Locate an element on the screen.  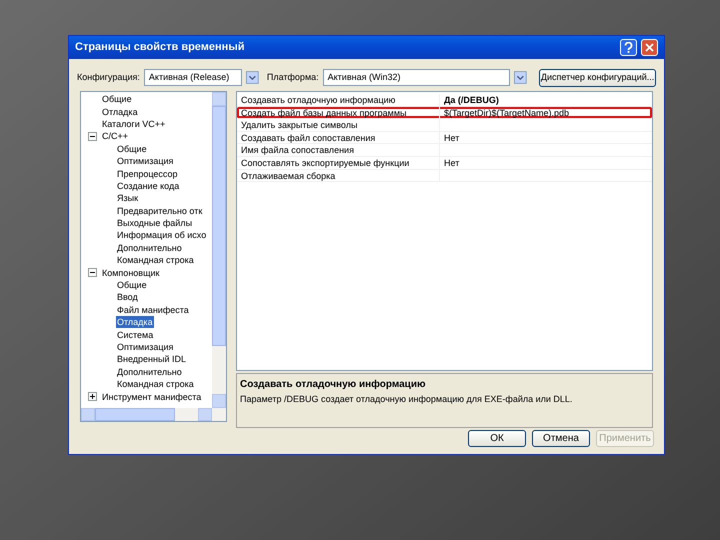
vertical-scrollbar is located at coordinates (219, 250).